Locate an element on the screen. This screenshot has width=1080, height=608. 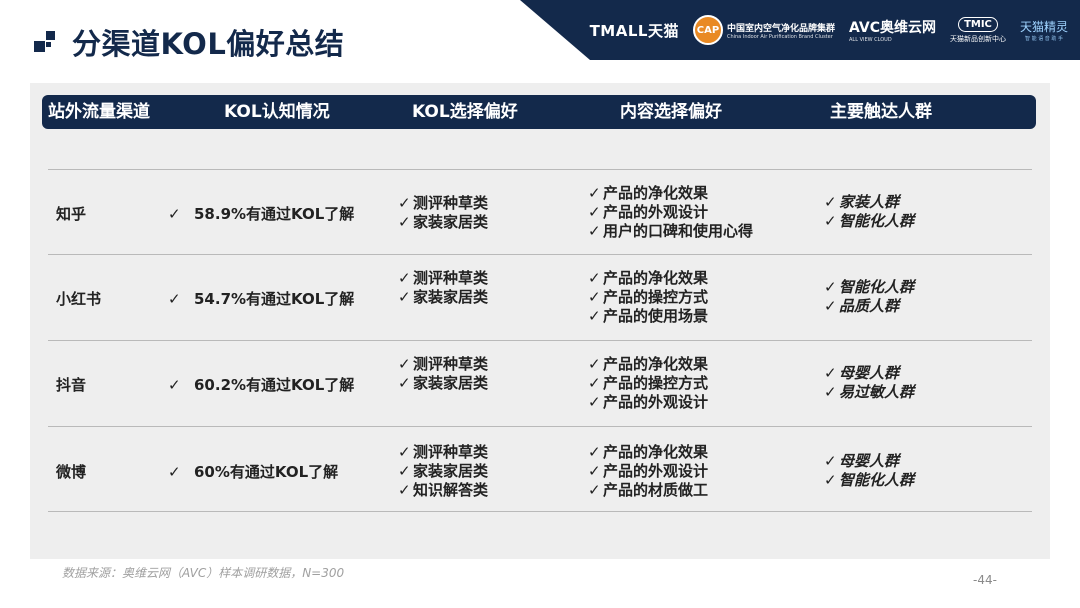
list-item: ✓ 用户的口碑和使用心得 is located at coordinates (670, 231).